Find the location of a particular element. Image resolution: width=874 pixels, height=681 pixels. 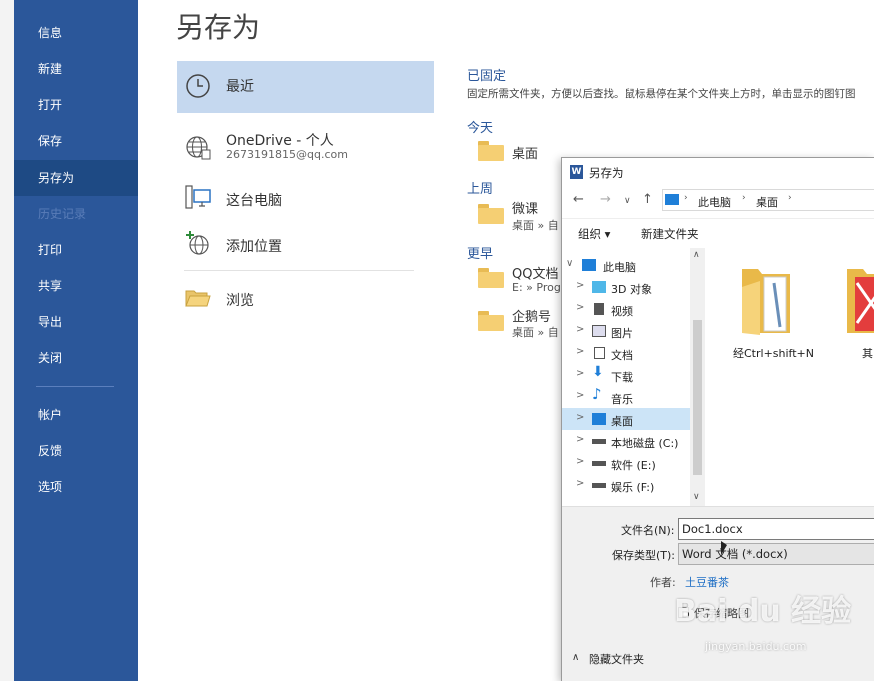

nav-feedback: 反馈 is located at coordinates (76, 451).